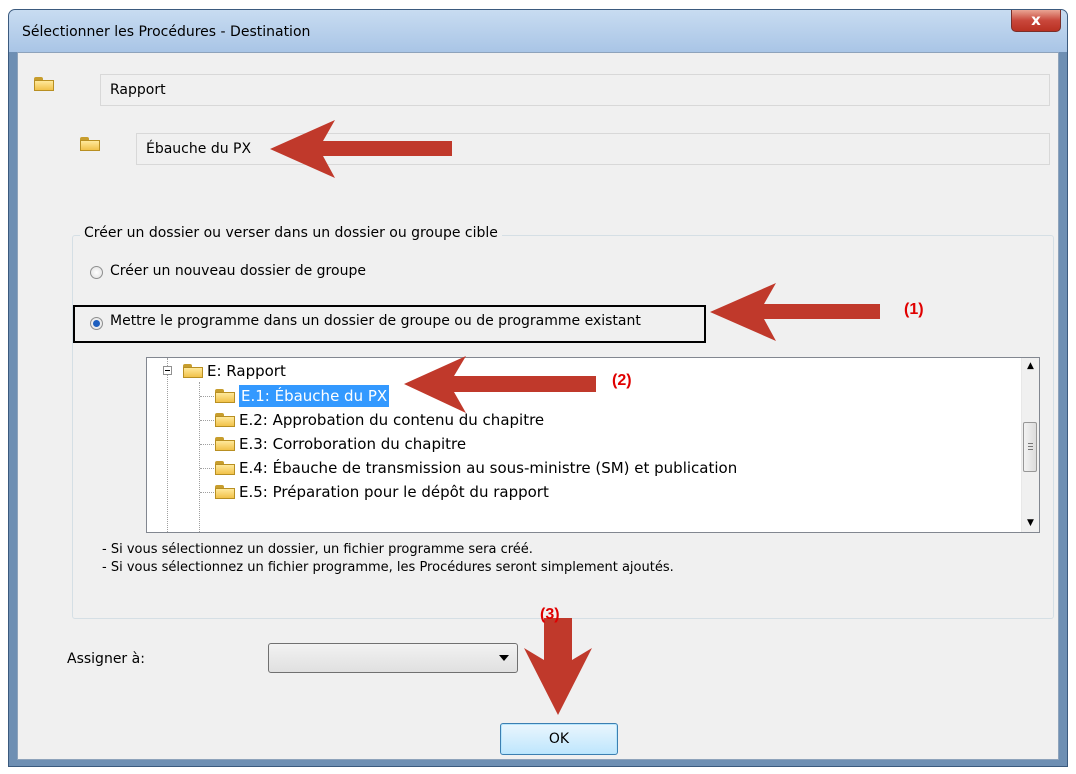 The width and height of the screenshot is (1076, 774). What do you see at coordinates (914, 309) in the screenshot?
I see `annotation-label: (1)` at bounding box center [914, 309].